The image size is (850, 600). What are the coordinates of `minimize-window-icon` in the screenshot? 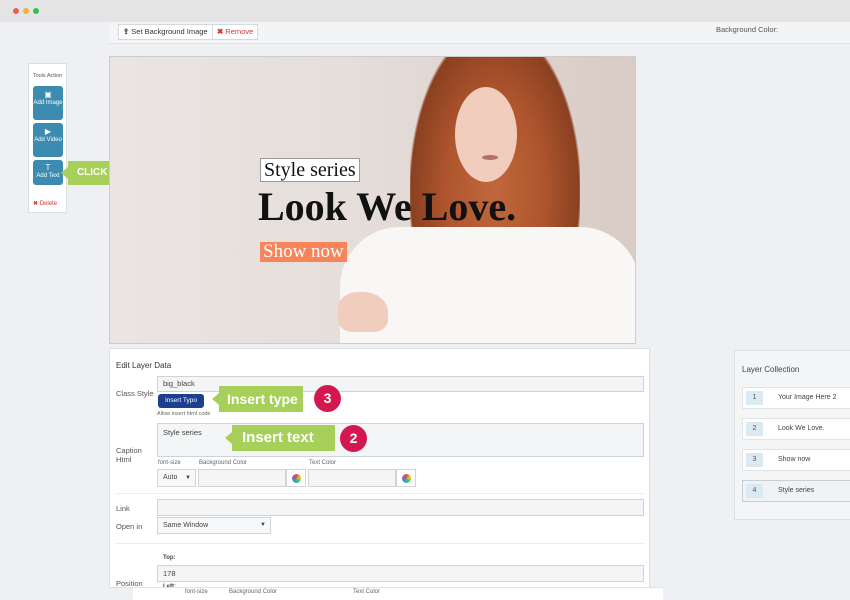 It's located at (26, 11).